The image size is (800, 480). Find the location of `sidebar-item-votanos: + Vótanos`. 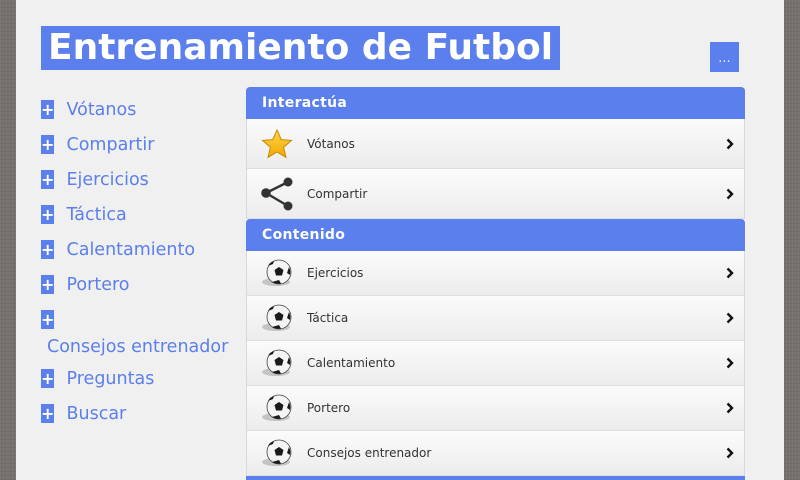

sidebar-item-votanos: + Vótanos is located at coordinates (136, 113).